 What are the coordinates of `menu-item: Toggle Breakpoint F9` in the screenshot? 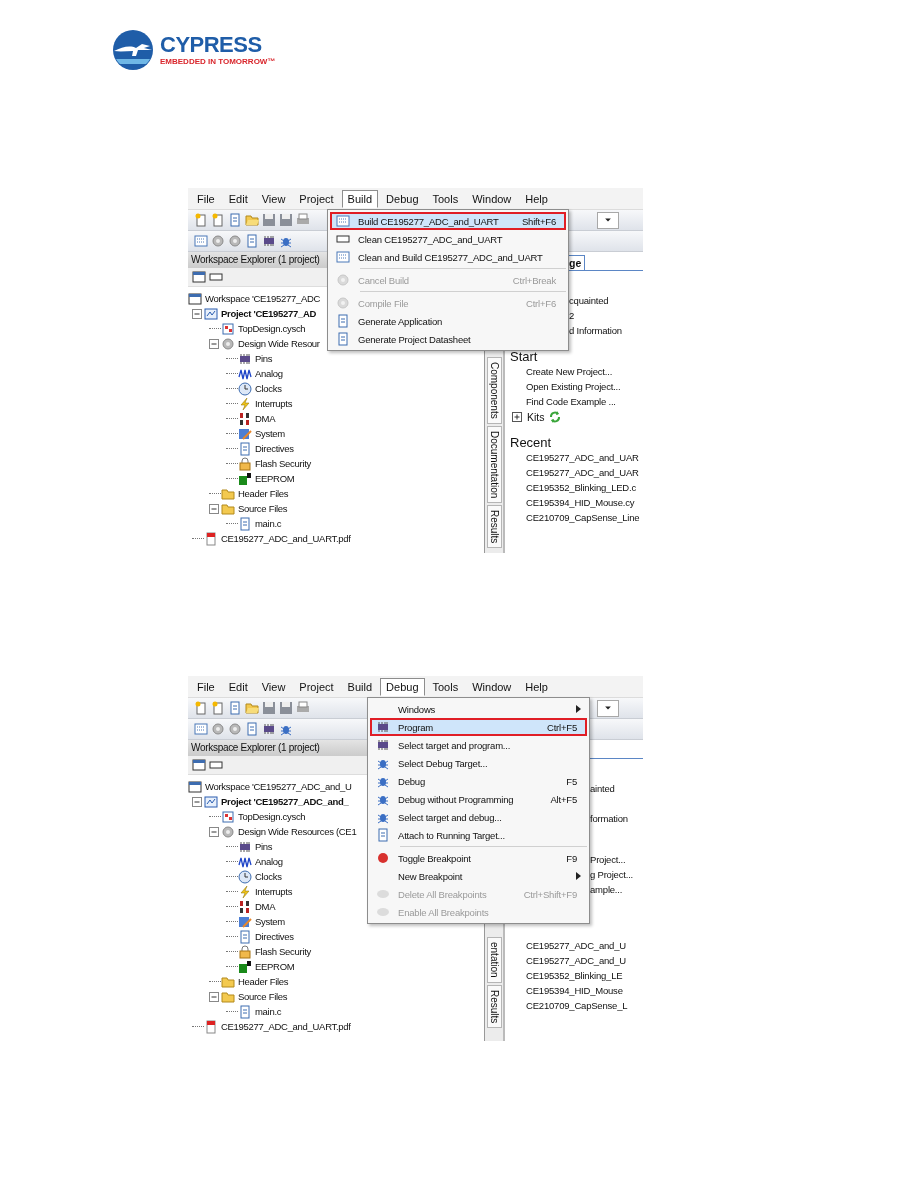 It's located at (478, 858).